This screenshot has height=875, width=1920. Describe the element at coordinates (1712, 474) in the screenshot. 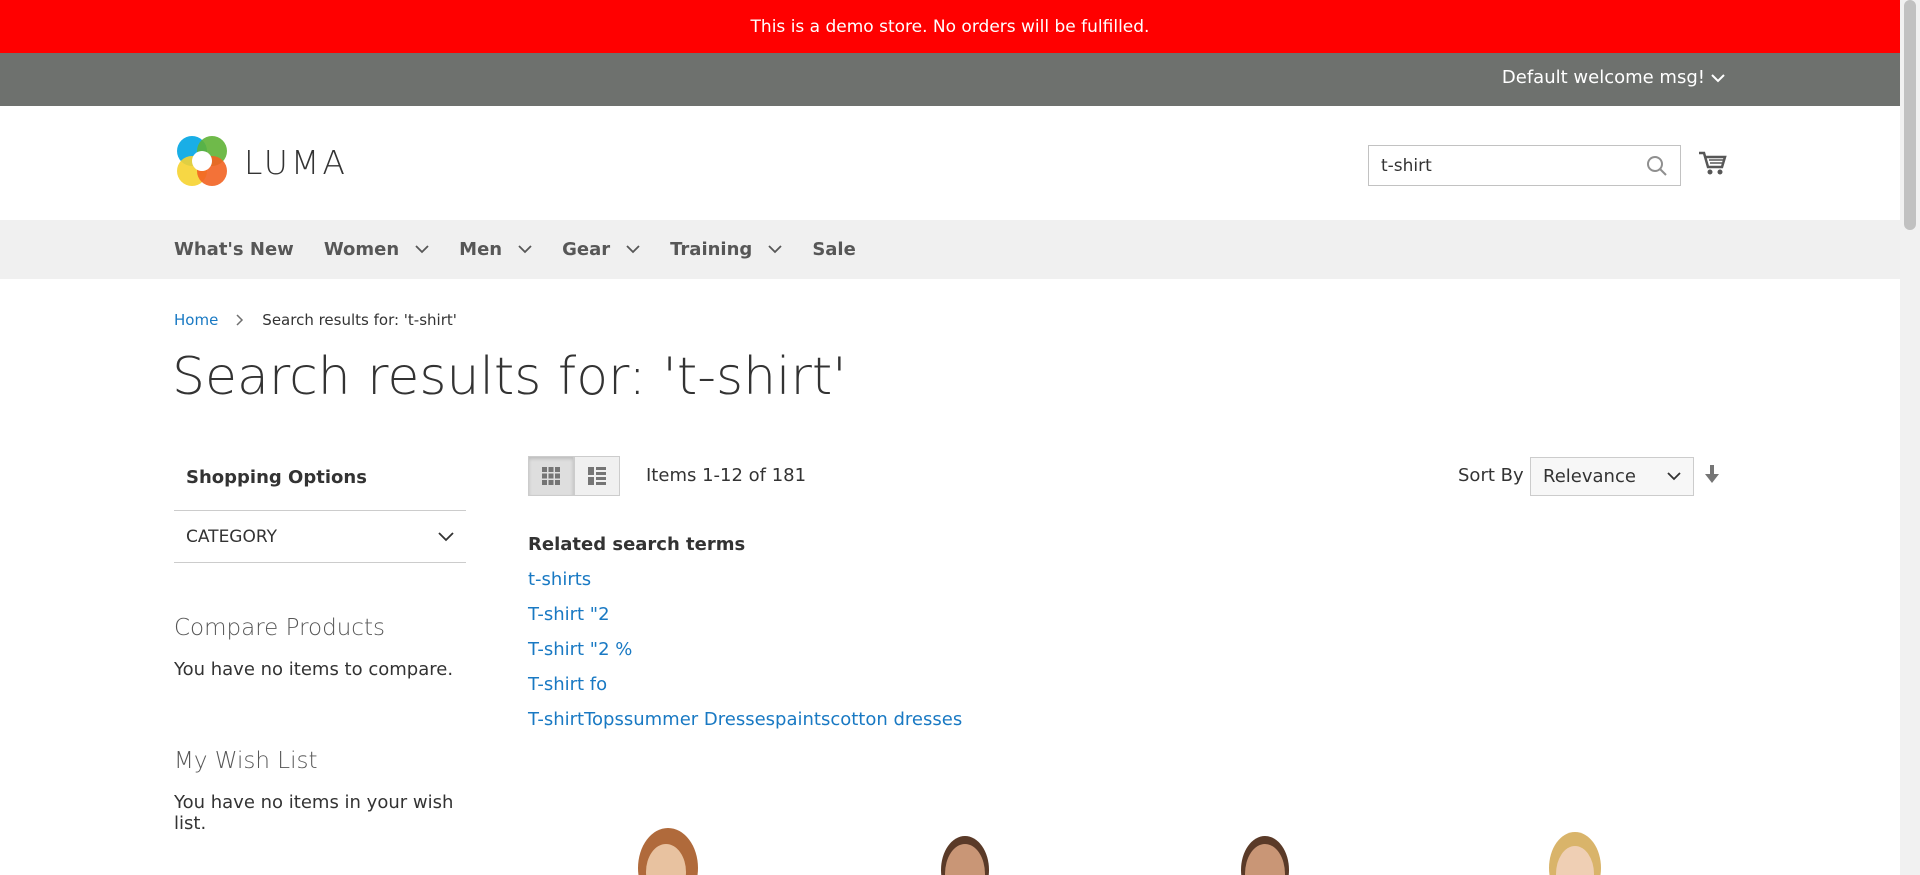

I see `sort-direction-arrow-icon` at that location.